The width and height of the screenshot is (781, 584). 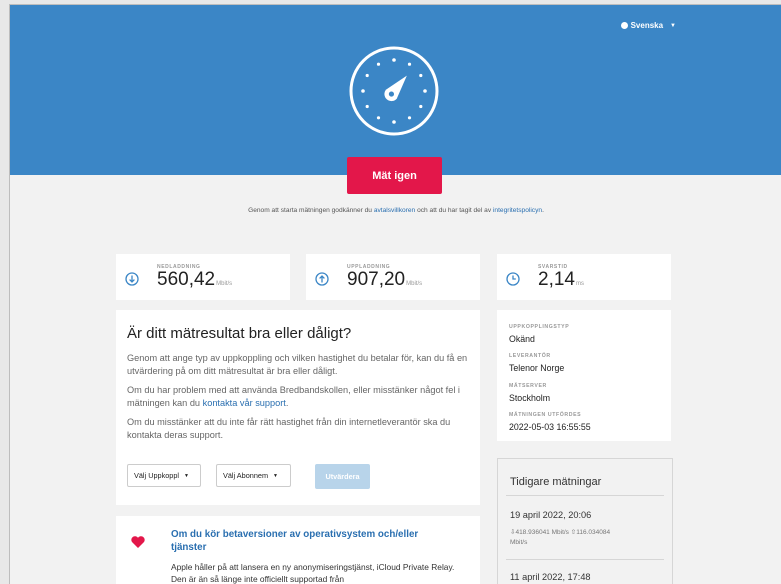 What do you see at coordinates (528, 386) in the screenshot?
I see `server-label: MÄTSERVER` at bounding box center [528, 386].